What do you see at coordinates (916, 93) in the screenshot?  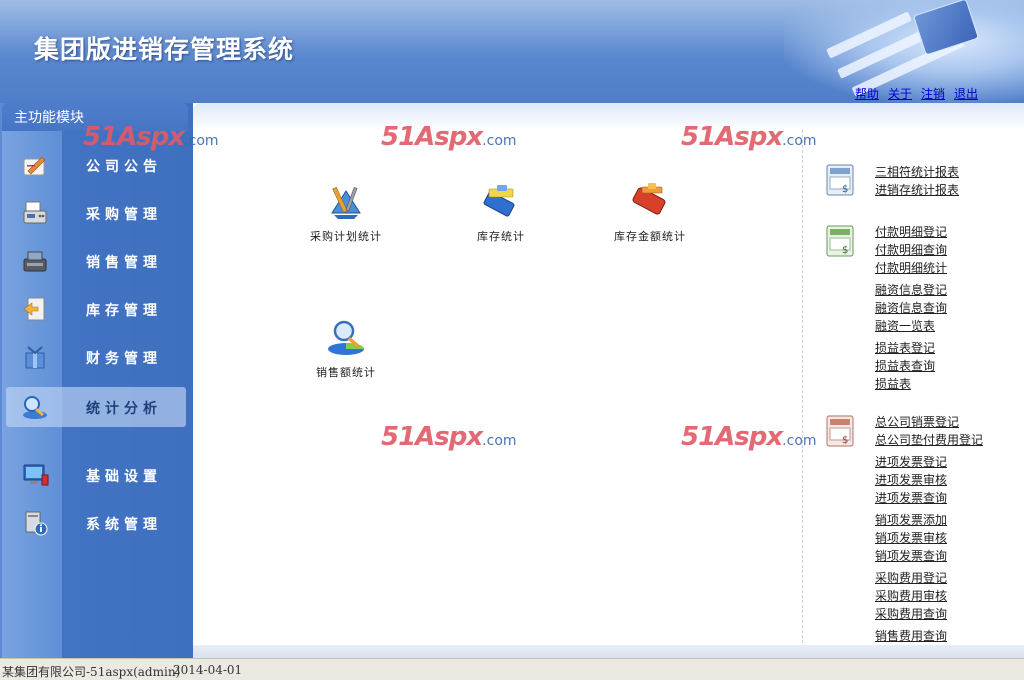 I see `top-links: 帮助 关于 注销 退出` at bounding box center [916, 93].